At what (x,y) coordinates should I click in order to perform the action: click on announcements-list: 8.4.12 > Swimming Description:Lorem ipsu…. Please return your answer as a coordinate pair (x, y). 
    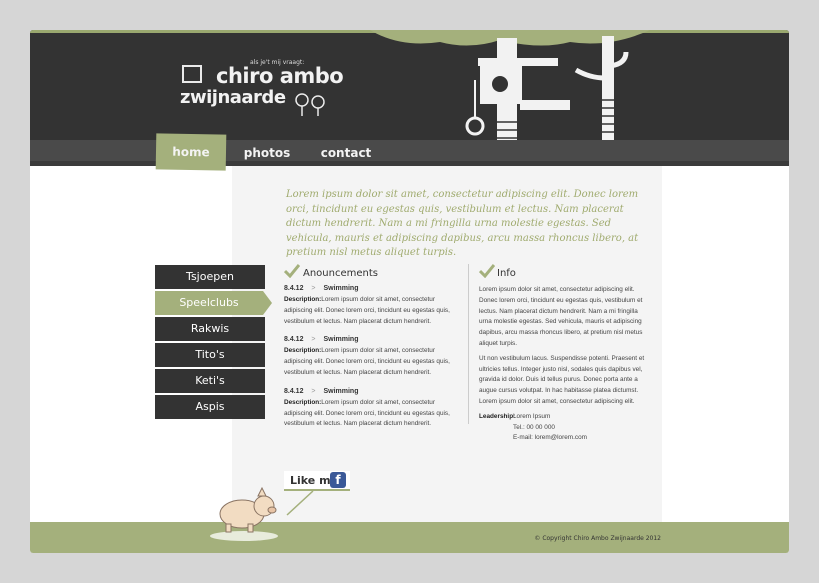
    Looking at the image, I should click on (371, 362).